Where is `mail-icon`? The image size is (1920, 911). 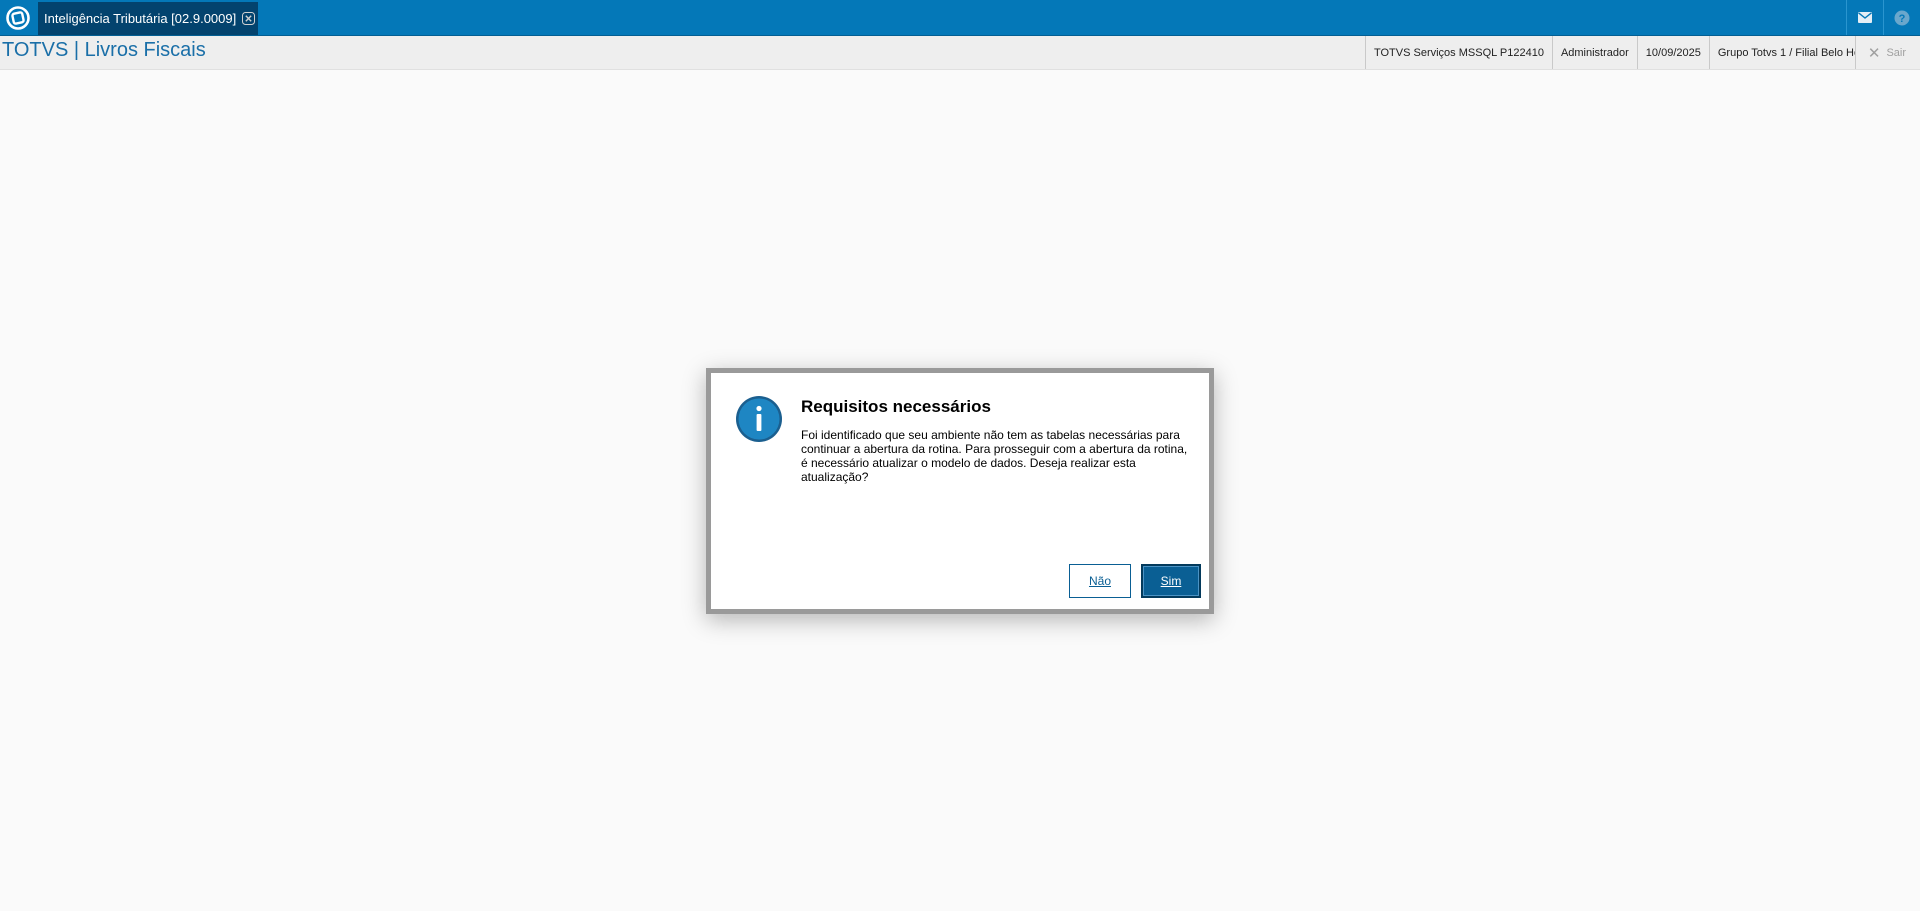 mail-icon is located at coordinates (1864, 17).